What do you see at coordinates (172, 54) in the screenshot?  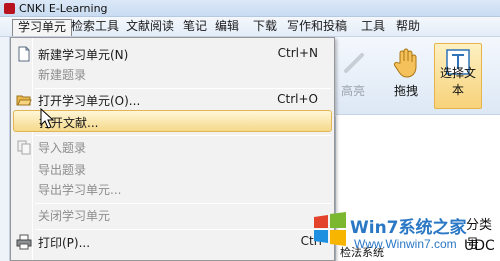 I see `menu-item-new-unit: 新建学习单元(N) Ctrl+N` at bounding box center [172, 54].